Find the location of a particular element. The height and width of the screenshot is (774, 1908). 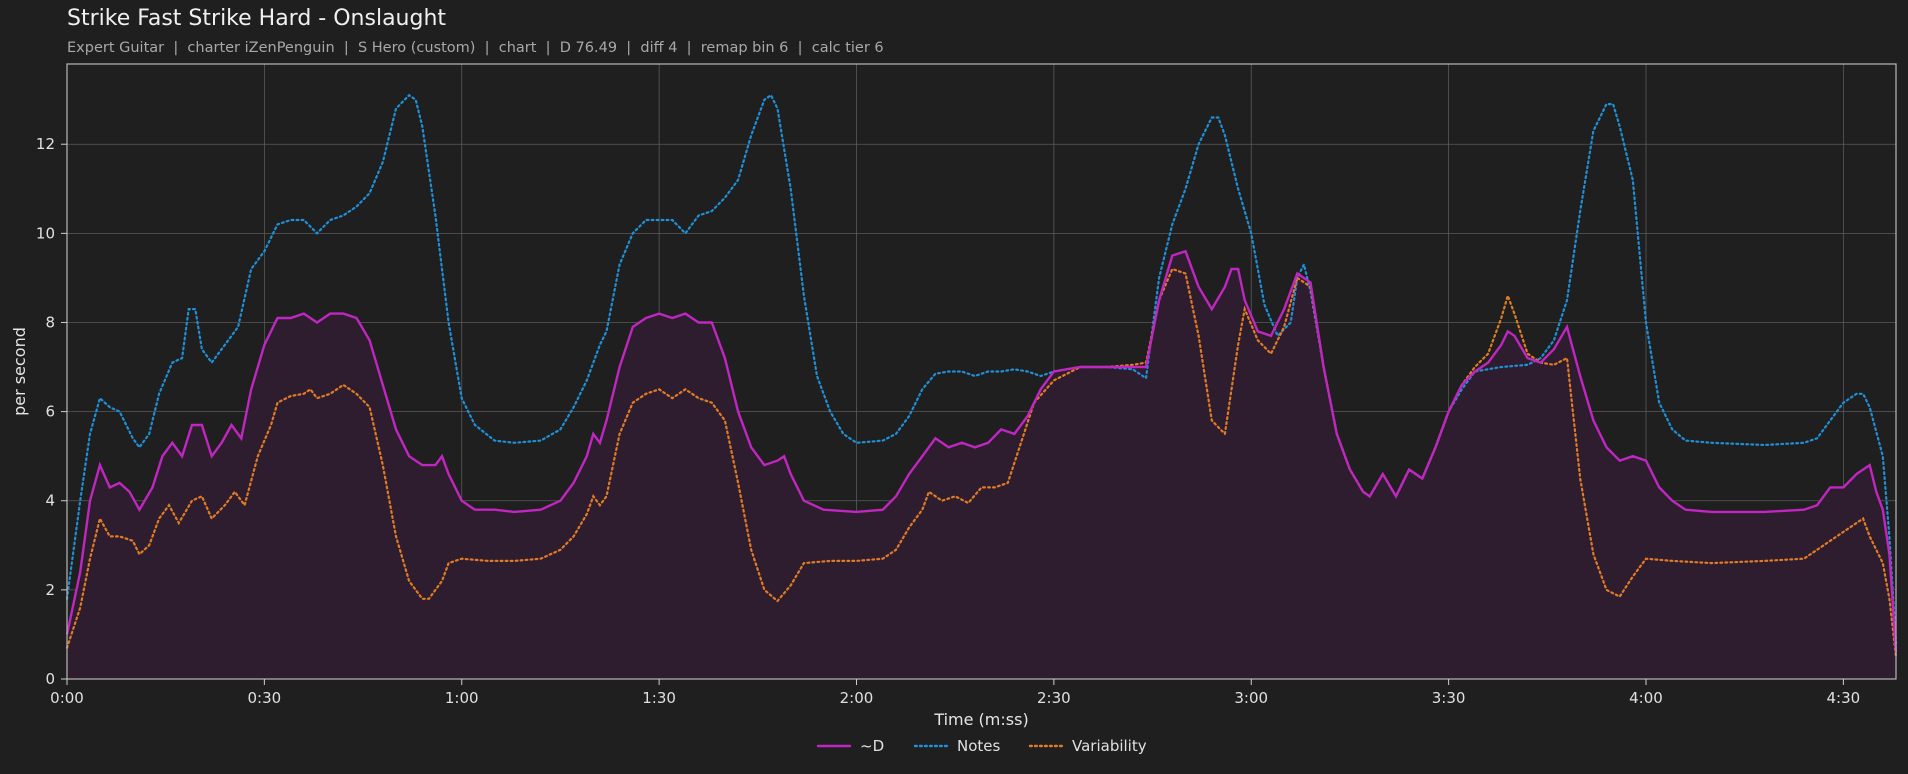

x-tick-label: 4:00 is located at coordinates (1646, 698).